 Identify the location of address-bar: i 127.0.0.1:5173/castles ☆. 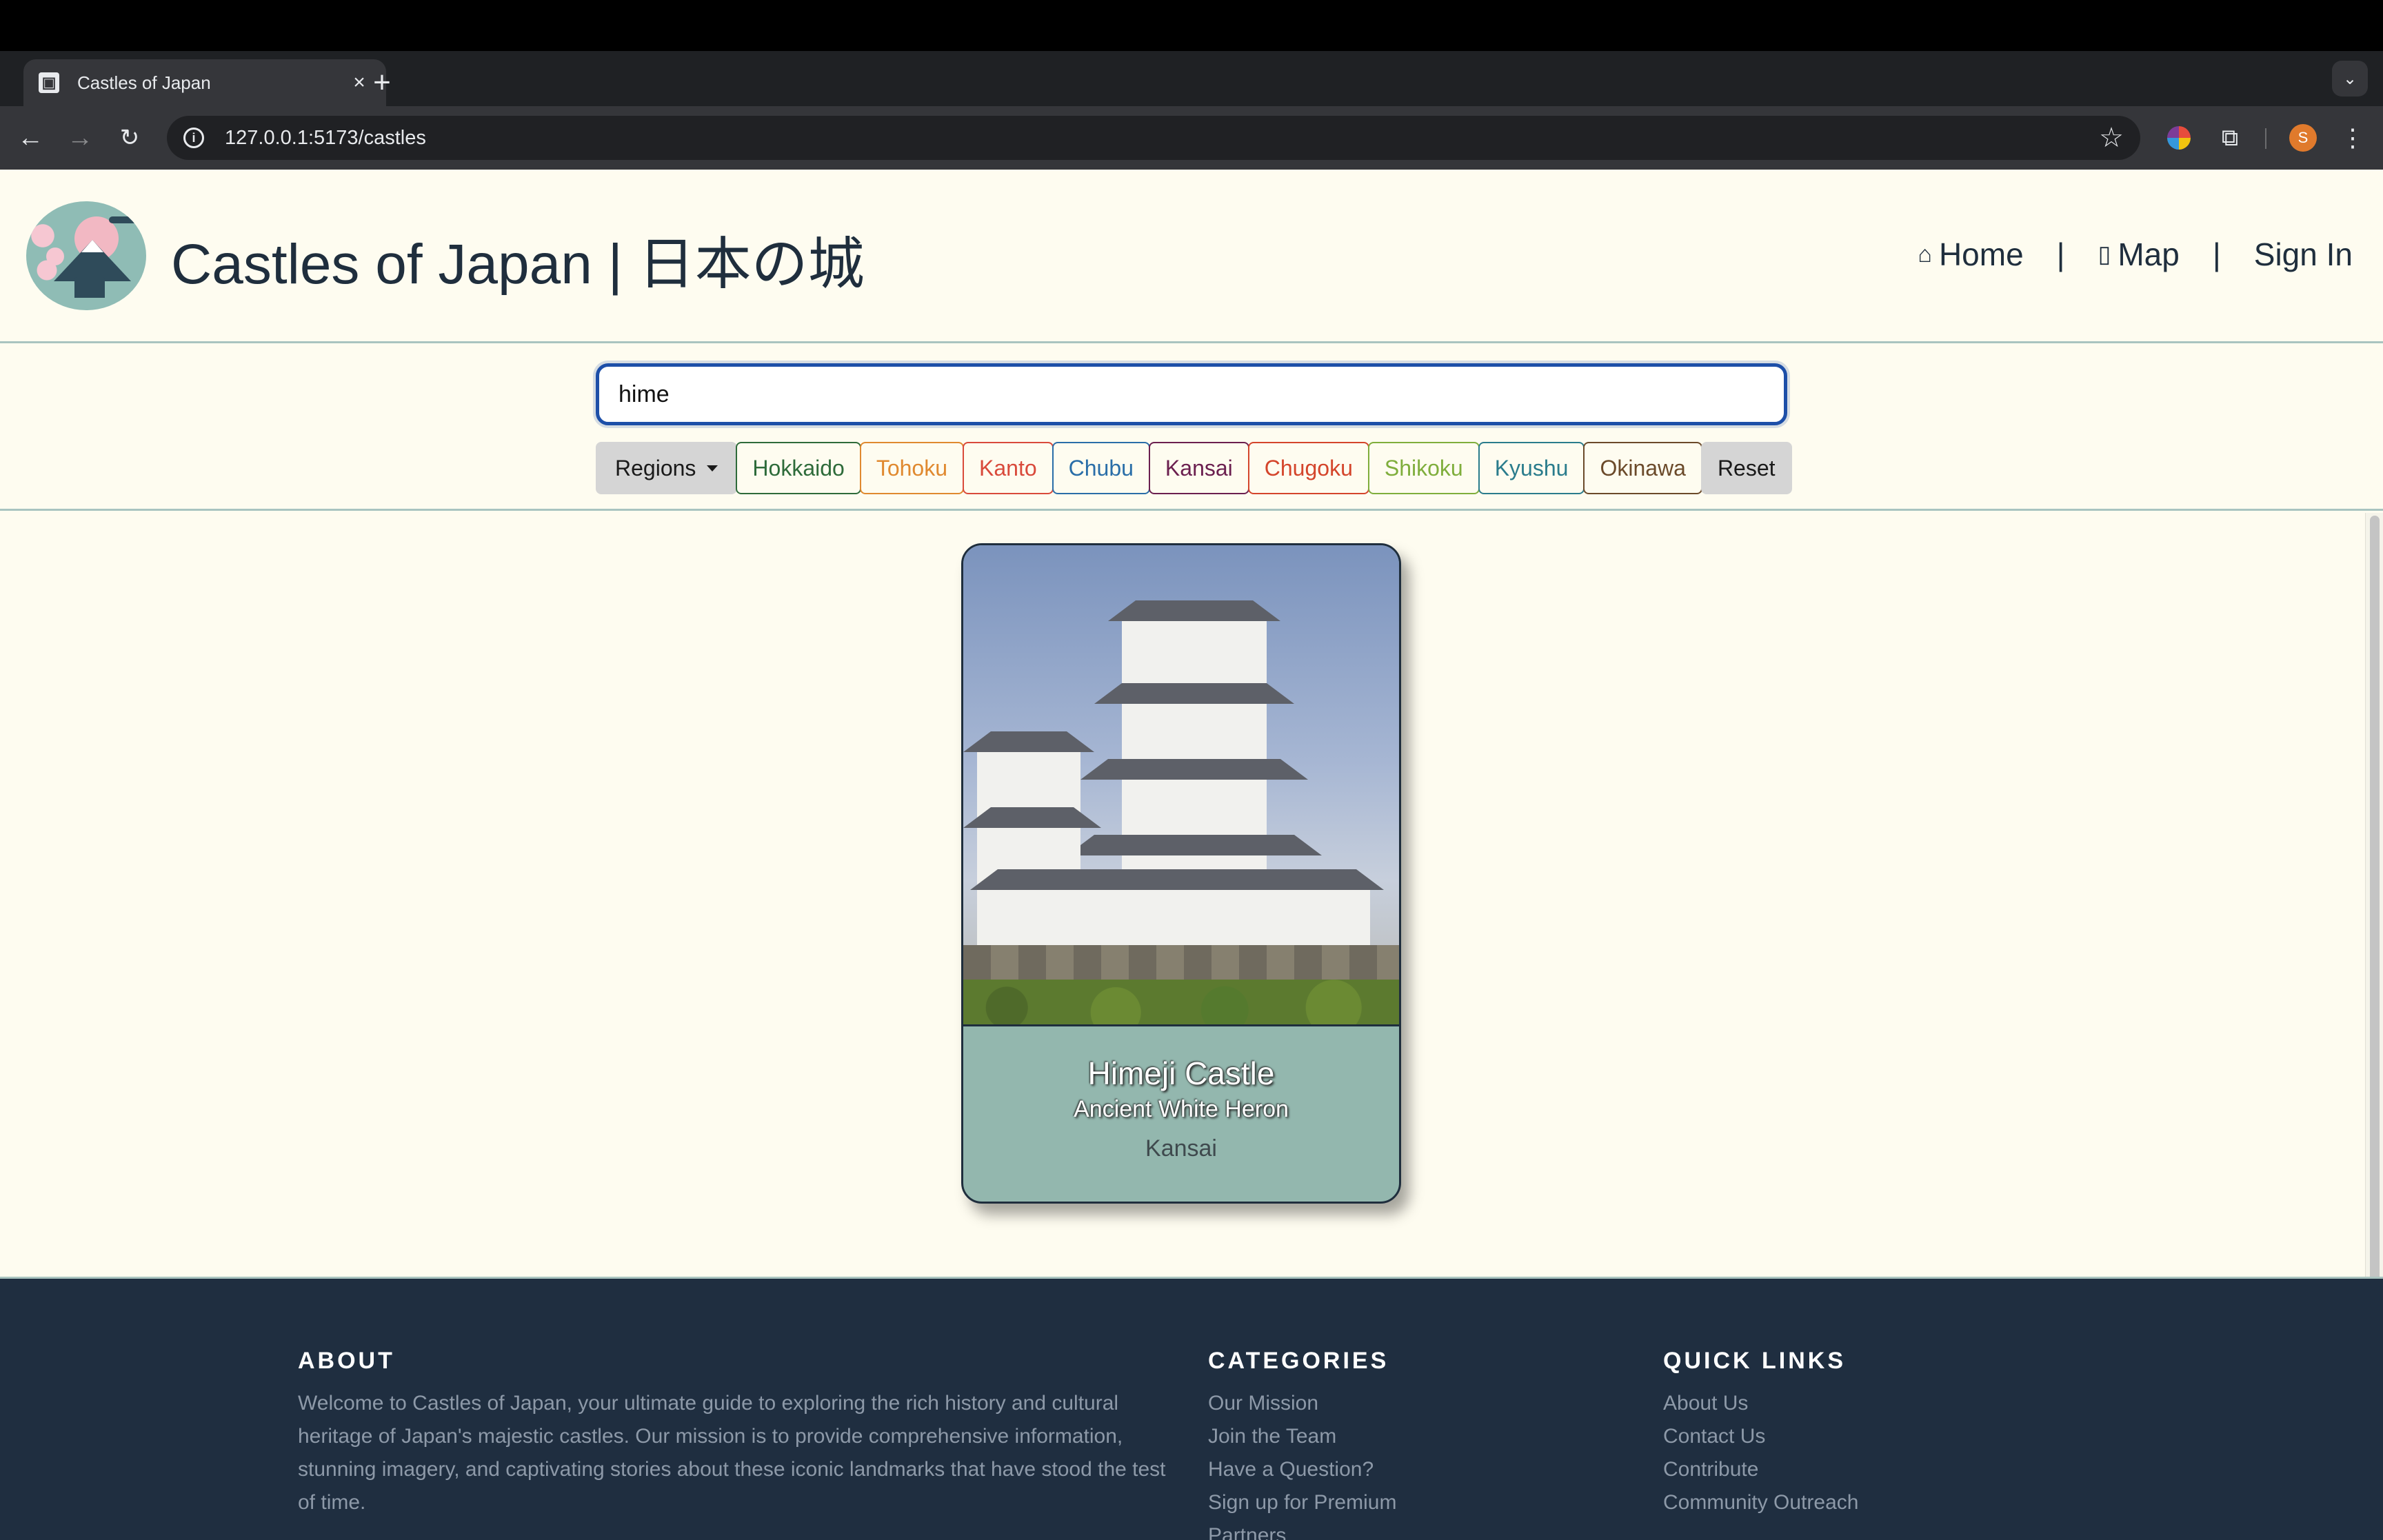
(1153, 138).